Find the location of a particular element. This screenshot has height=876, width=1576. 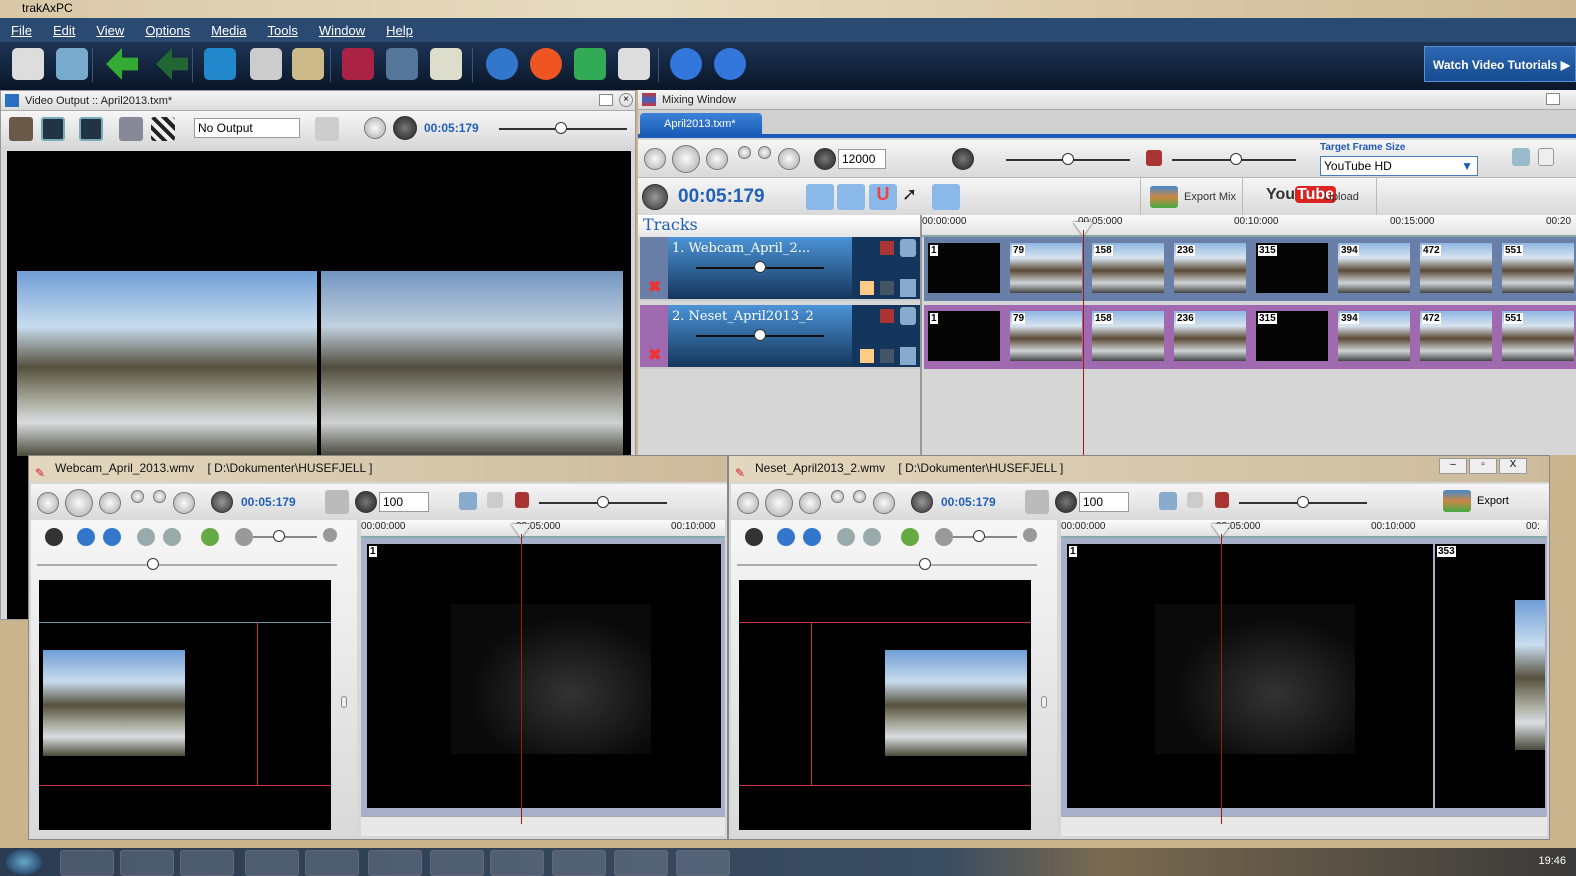

watch-tutorials-button: Watch Video Tutorials ▶ is located at coordinates (1500, 64).